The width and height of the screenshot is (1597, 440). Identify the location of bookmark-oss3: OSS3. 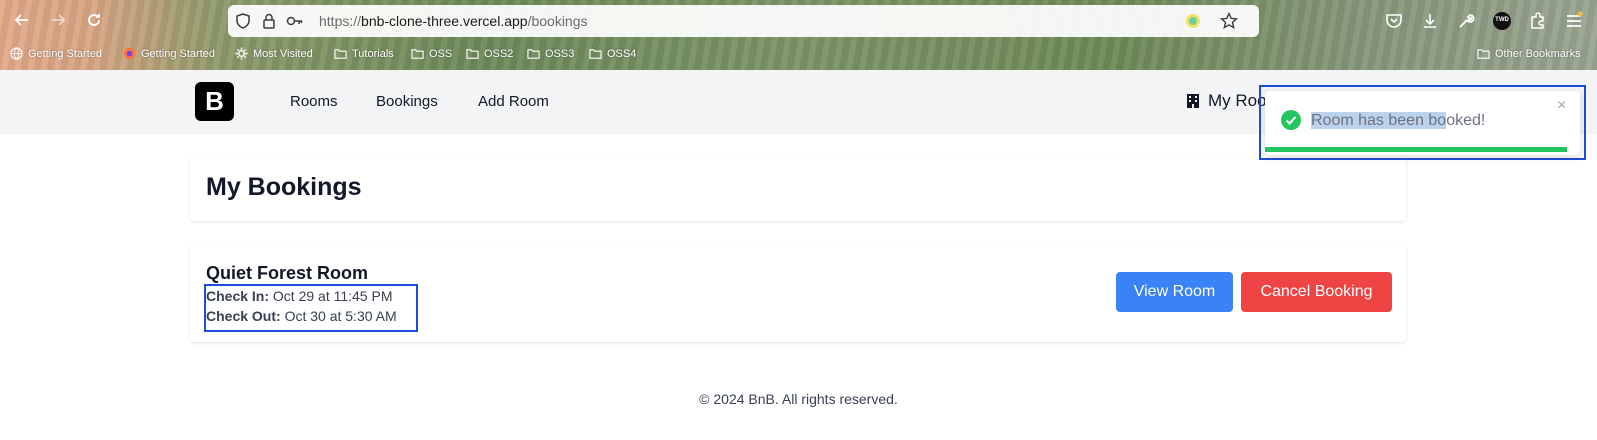
(550, 53).